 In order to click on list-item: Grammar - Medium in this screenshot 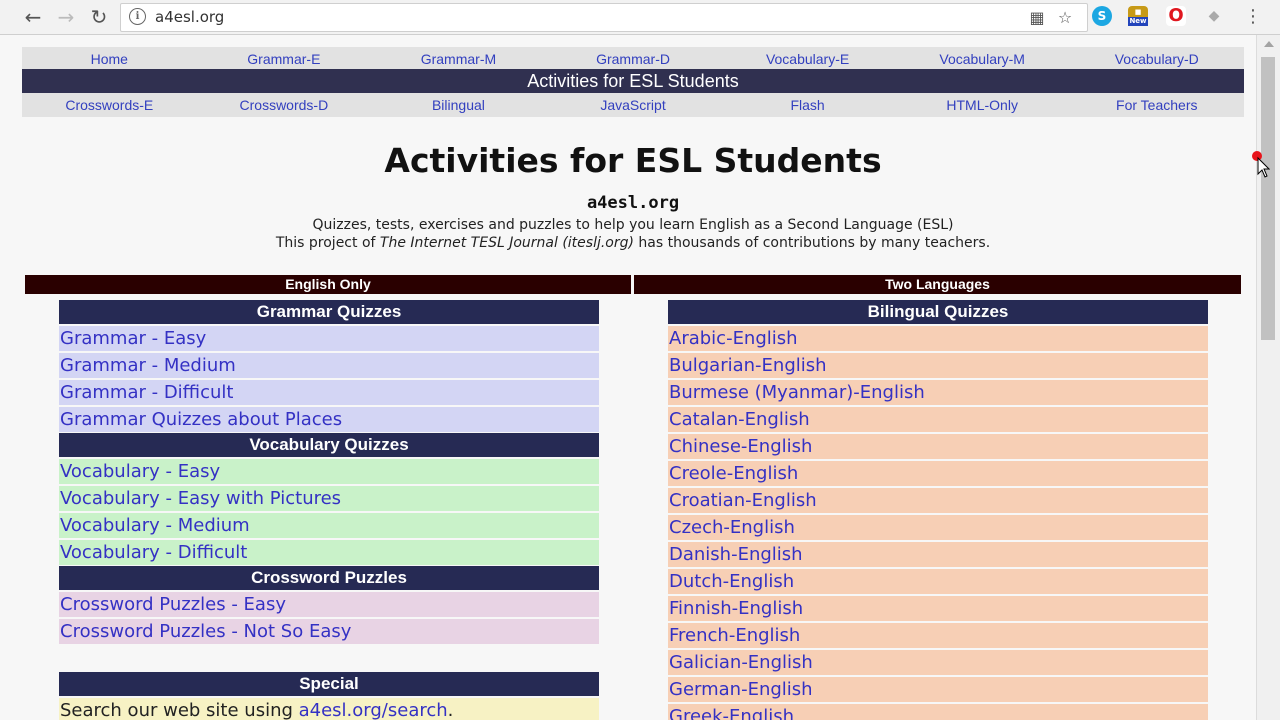, I will do `click(329, 365)`.